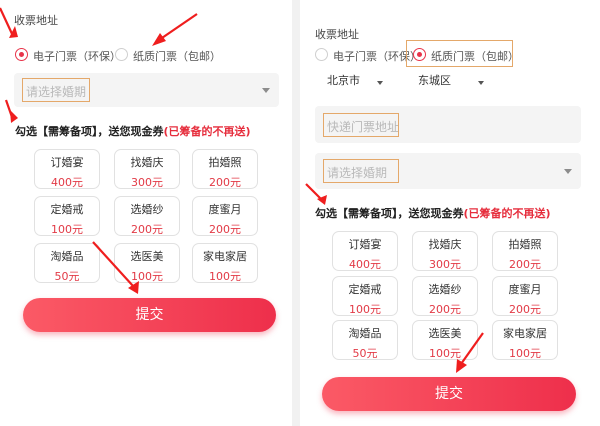 This screenshot has height=426, width=600. I want to click on radio-label-electronic: 电子门票（环保）, so click(77, 56).